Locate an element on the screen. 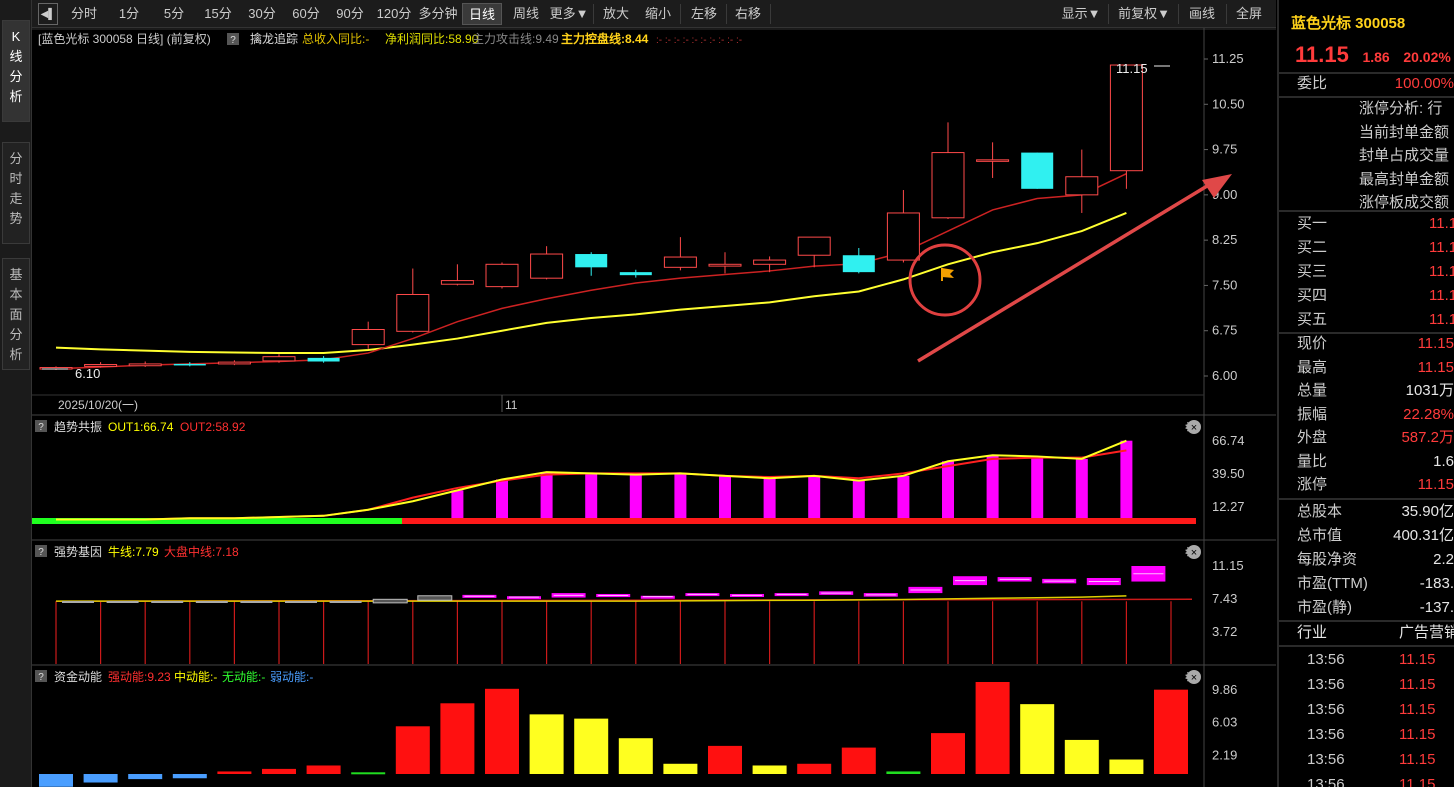 This screenshot has height=787, width=1454. period-90min-button: 90分 is located at coordinates (350, 14).